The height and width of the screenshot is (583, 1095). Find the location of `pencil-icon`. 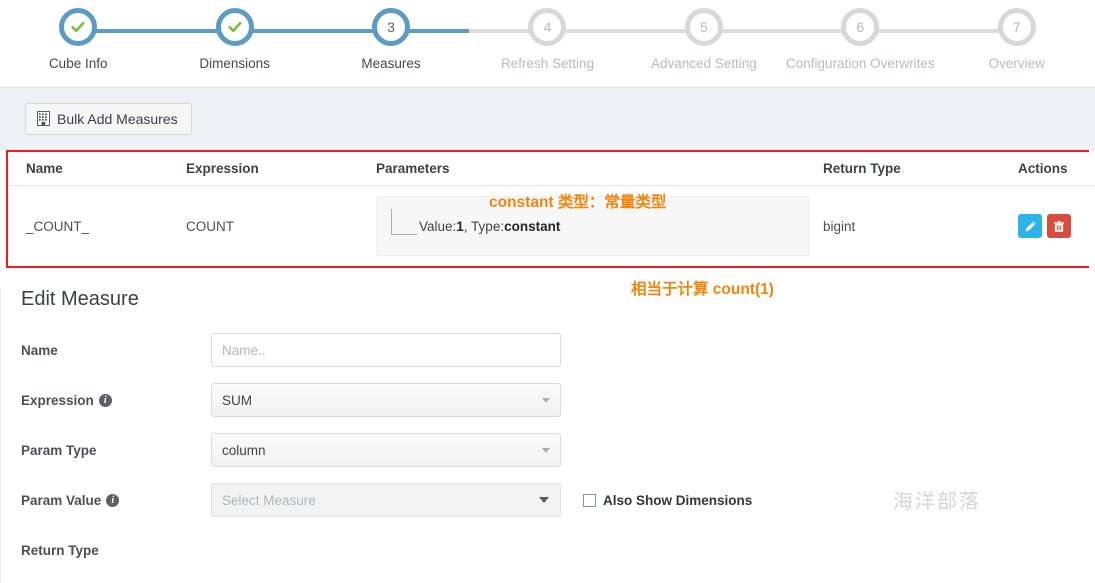

pencil-icon is located at coordinates (1030, 225).